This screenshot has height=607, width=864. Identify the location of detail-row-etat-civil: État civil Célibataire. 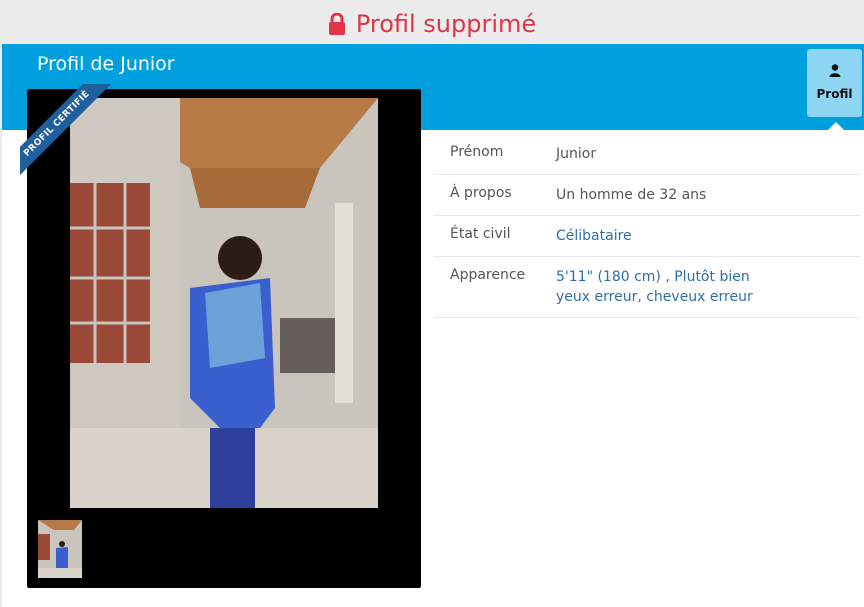
(647, 236).